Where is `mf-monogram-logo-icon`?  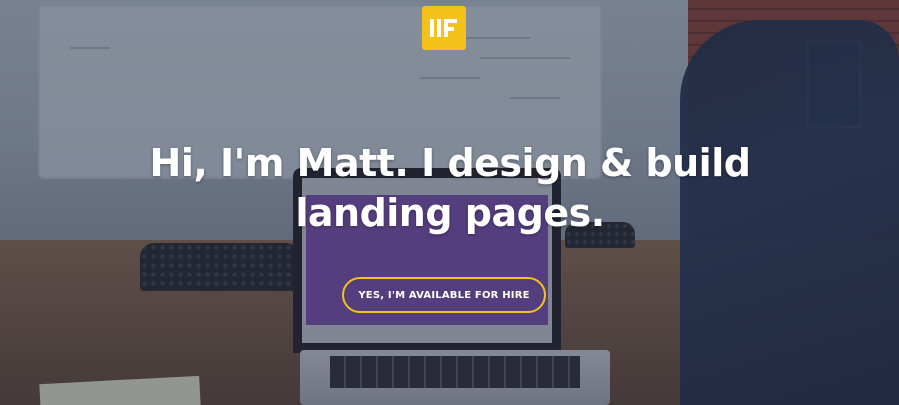 mf-monogram-logo-icon is located at coordinates (444, 28).